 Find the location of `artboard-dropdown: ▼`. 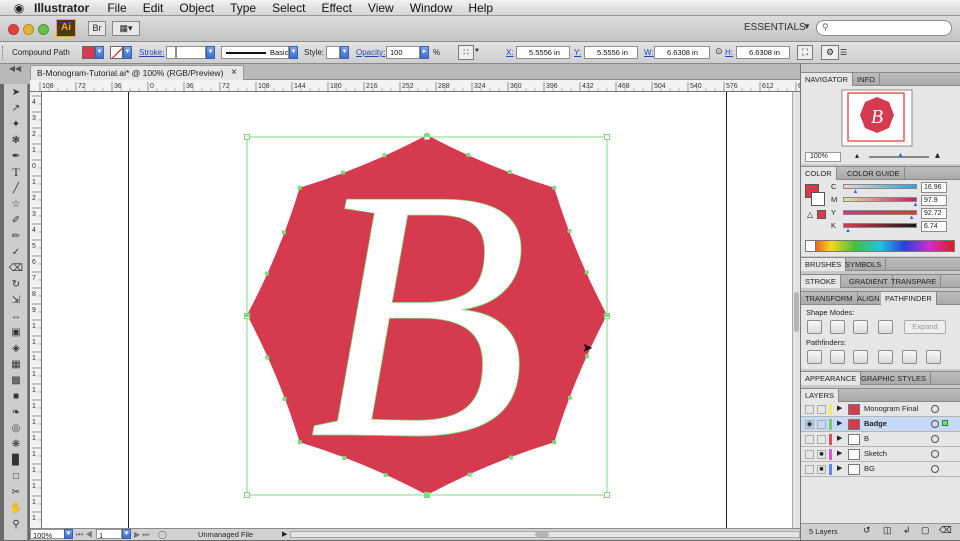

artboard-dropdown: ▼ is located at coordinates (126, 534).